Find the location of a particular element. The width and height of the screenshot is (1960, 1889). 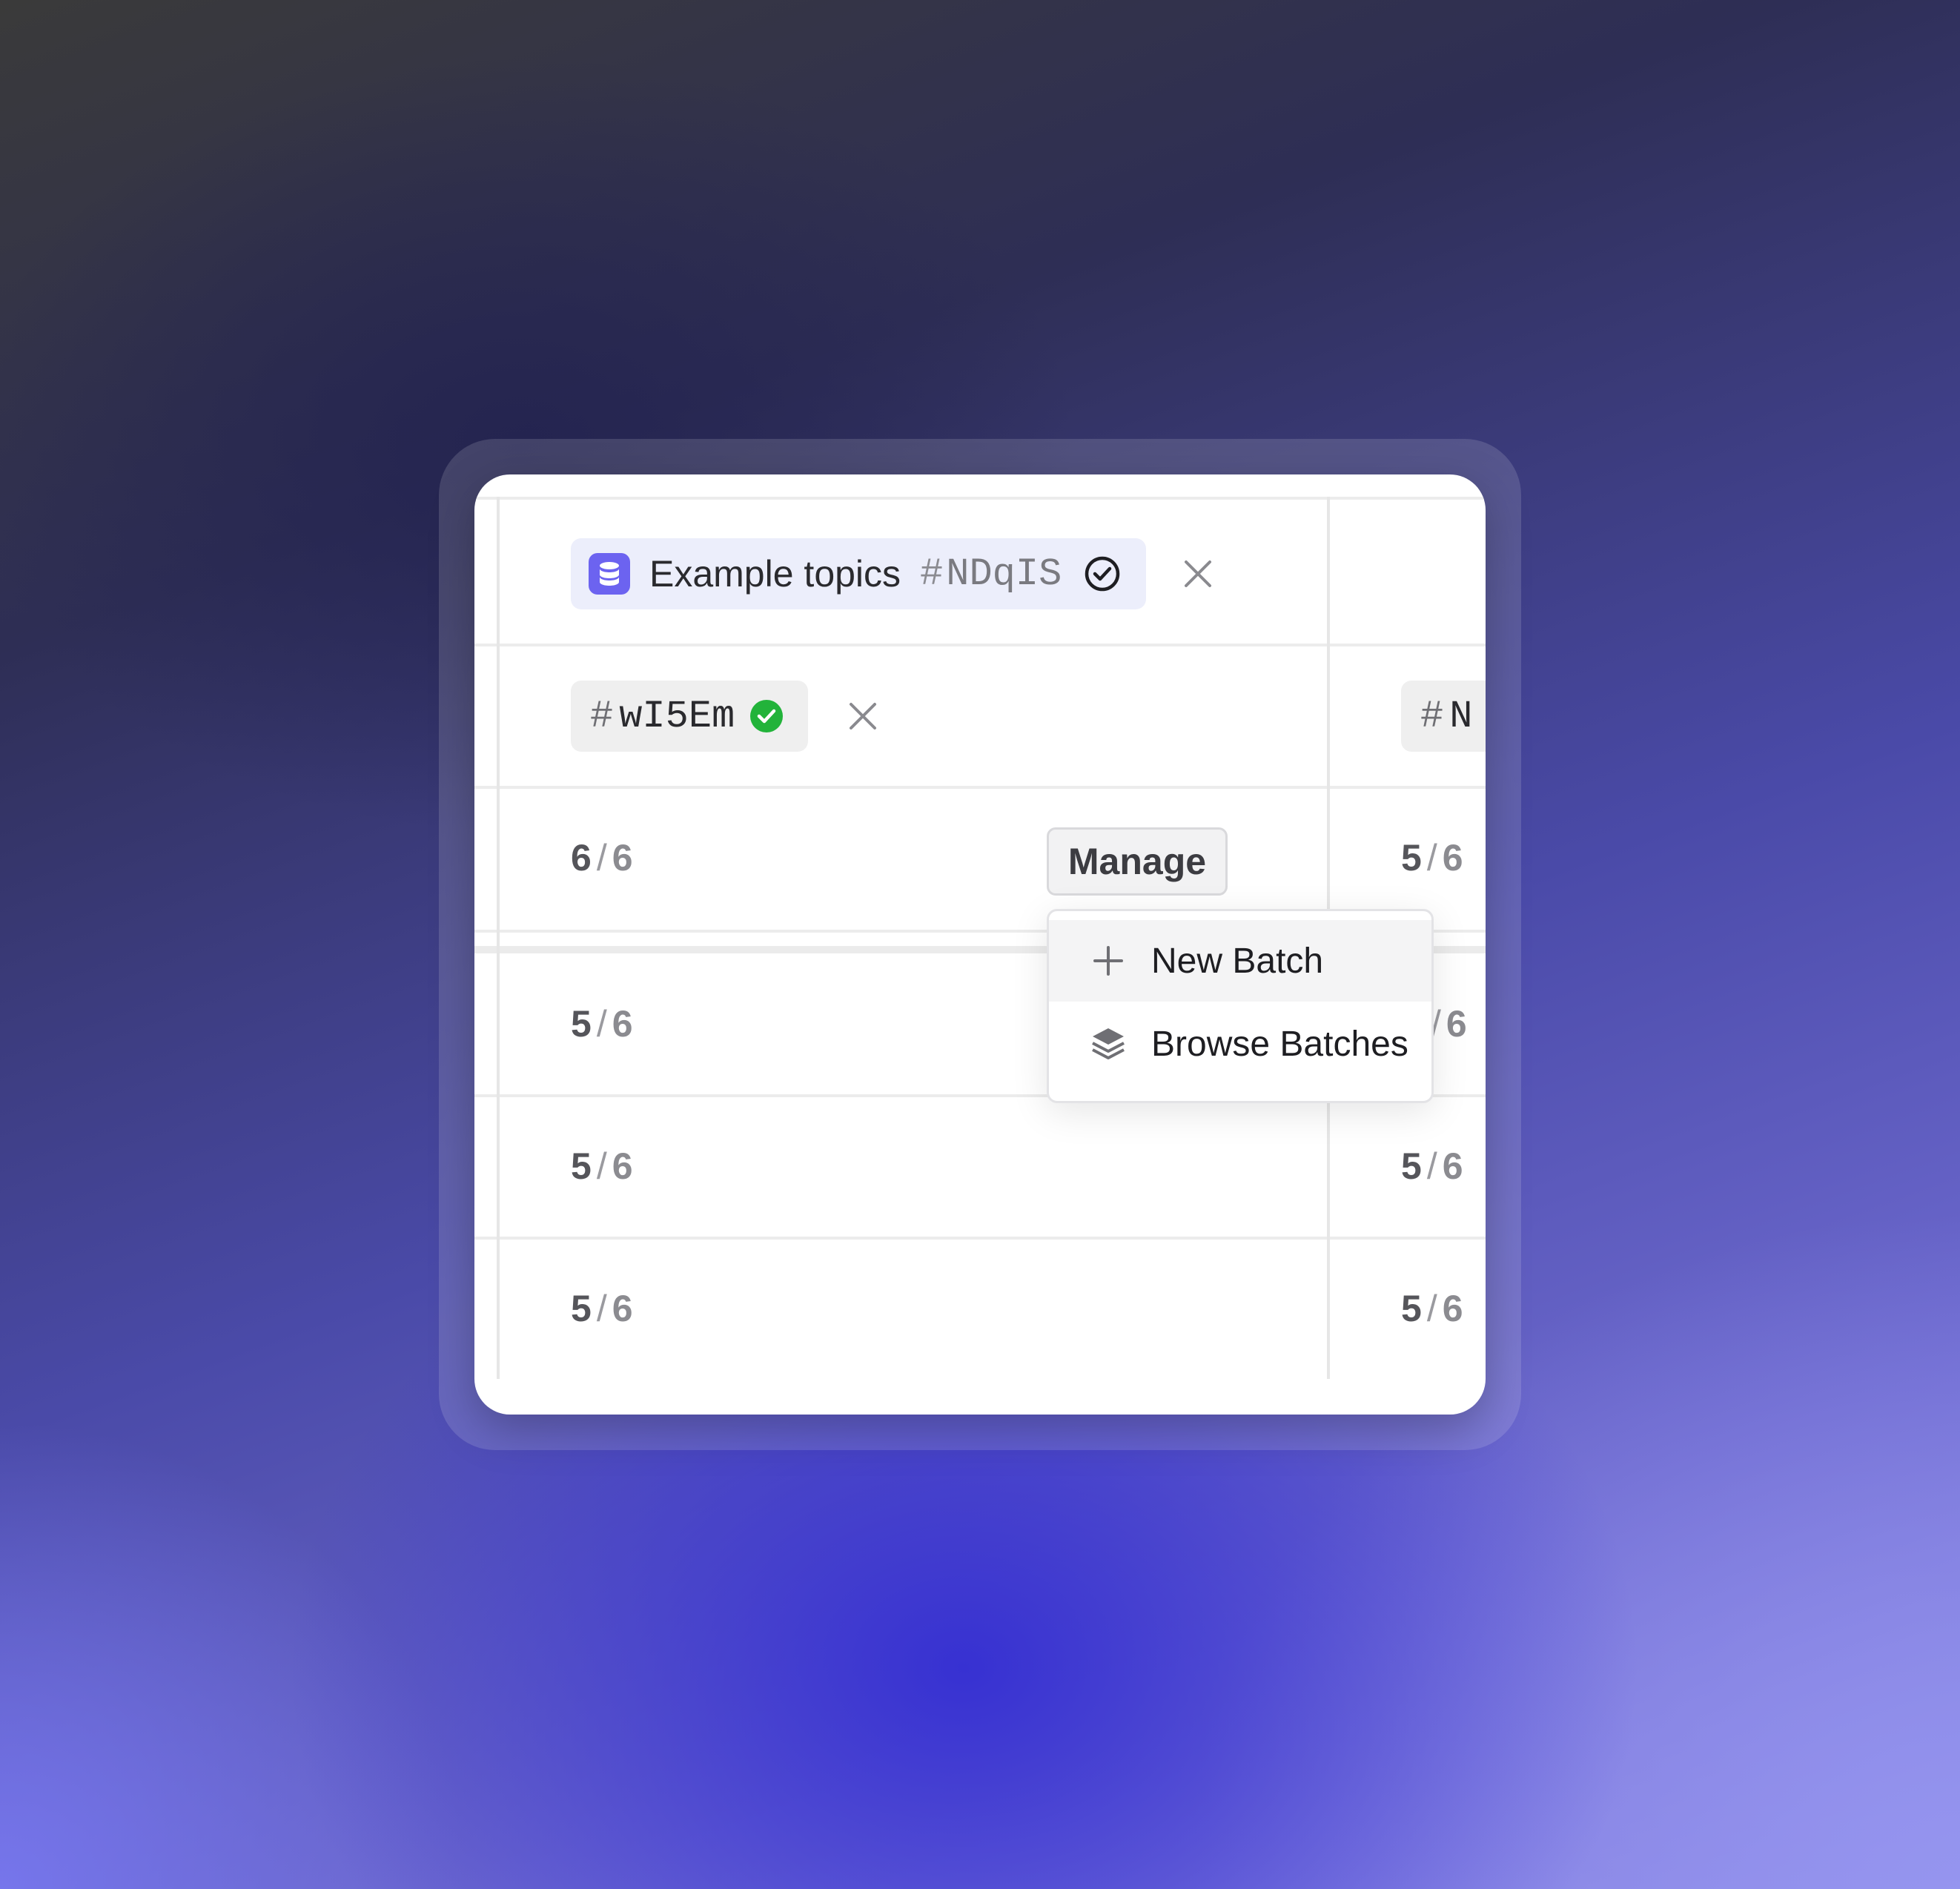

manage-dropdown-menu: New Batch Browse Batches is located at coordinates (1240, 1006).